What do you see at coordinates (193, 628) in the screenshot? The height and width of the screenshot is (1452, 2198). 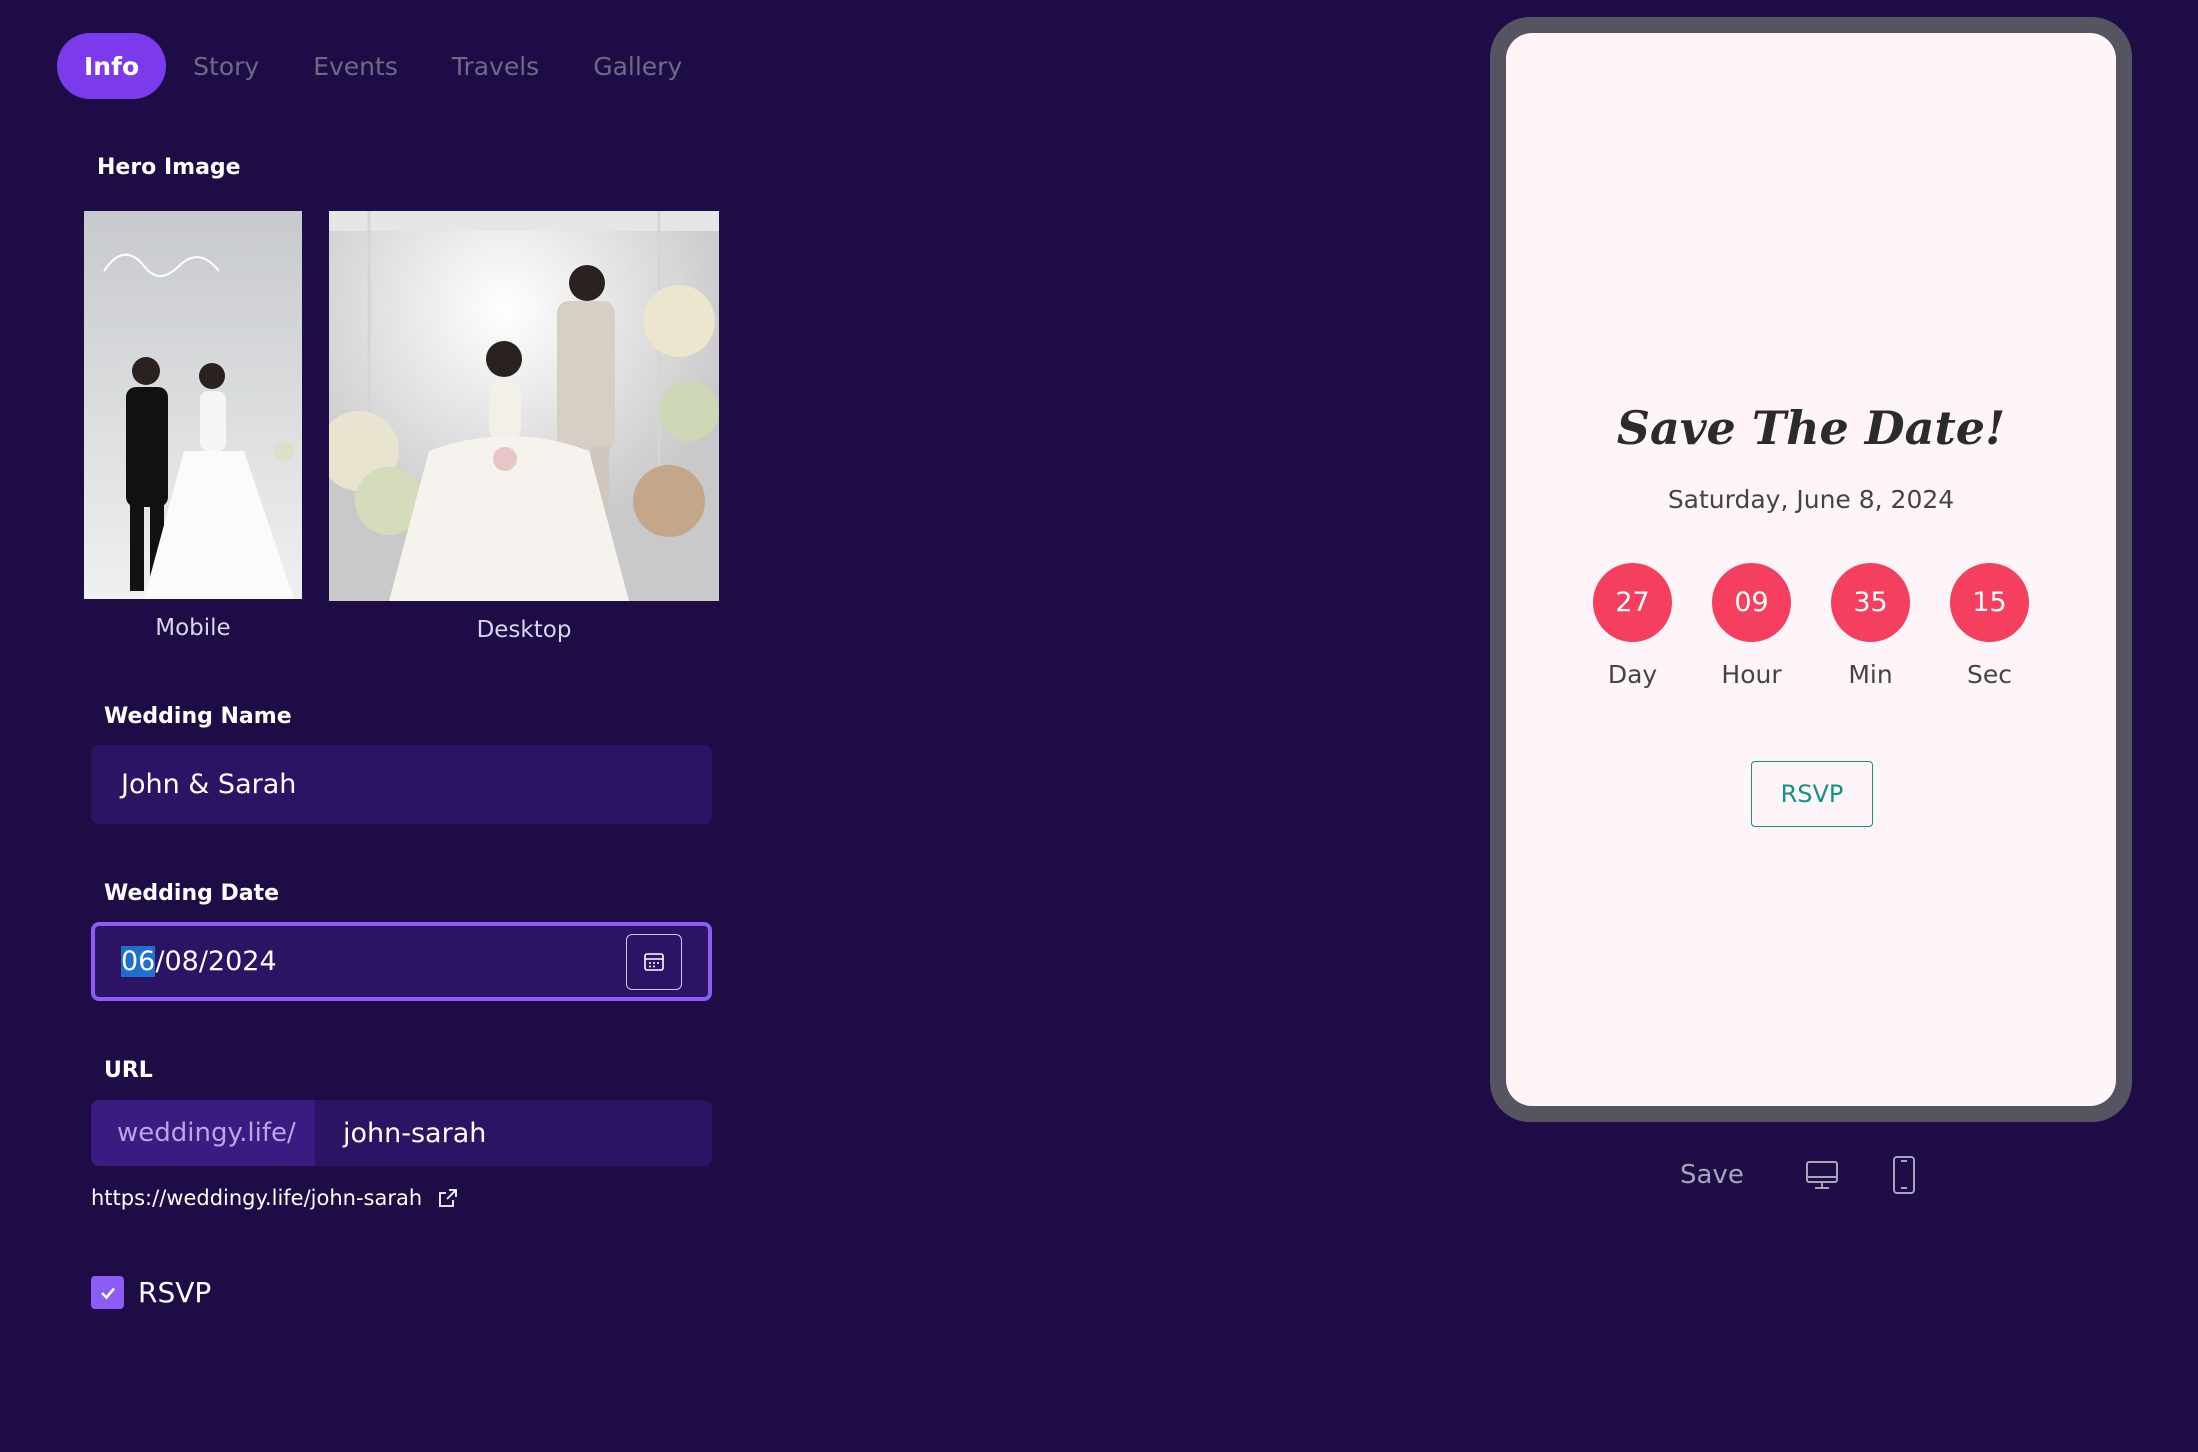 I see `mobile-caption: Mobile` at bounding box center [193, 628].